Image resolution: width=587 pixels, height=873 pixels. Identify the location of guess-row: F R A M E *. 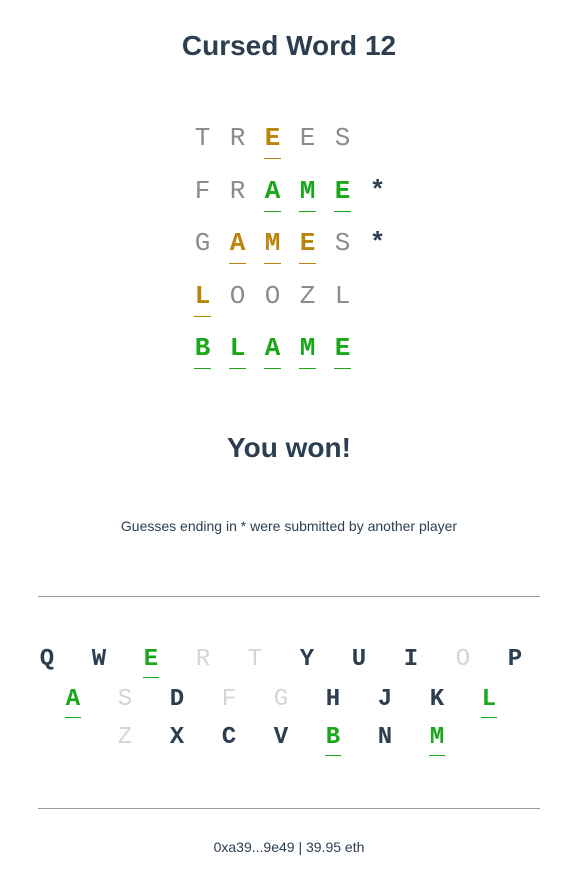
(290, 198).